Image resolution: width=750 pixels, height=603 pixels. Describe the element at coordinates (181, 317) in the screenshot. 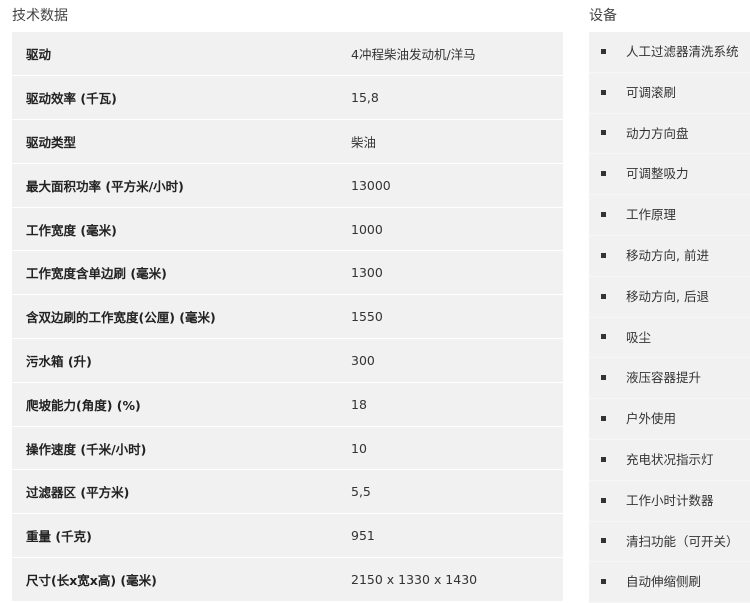

I see `spec-label: 含双边刷的工作宽度(公厘) (毫米)` at that location.